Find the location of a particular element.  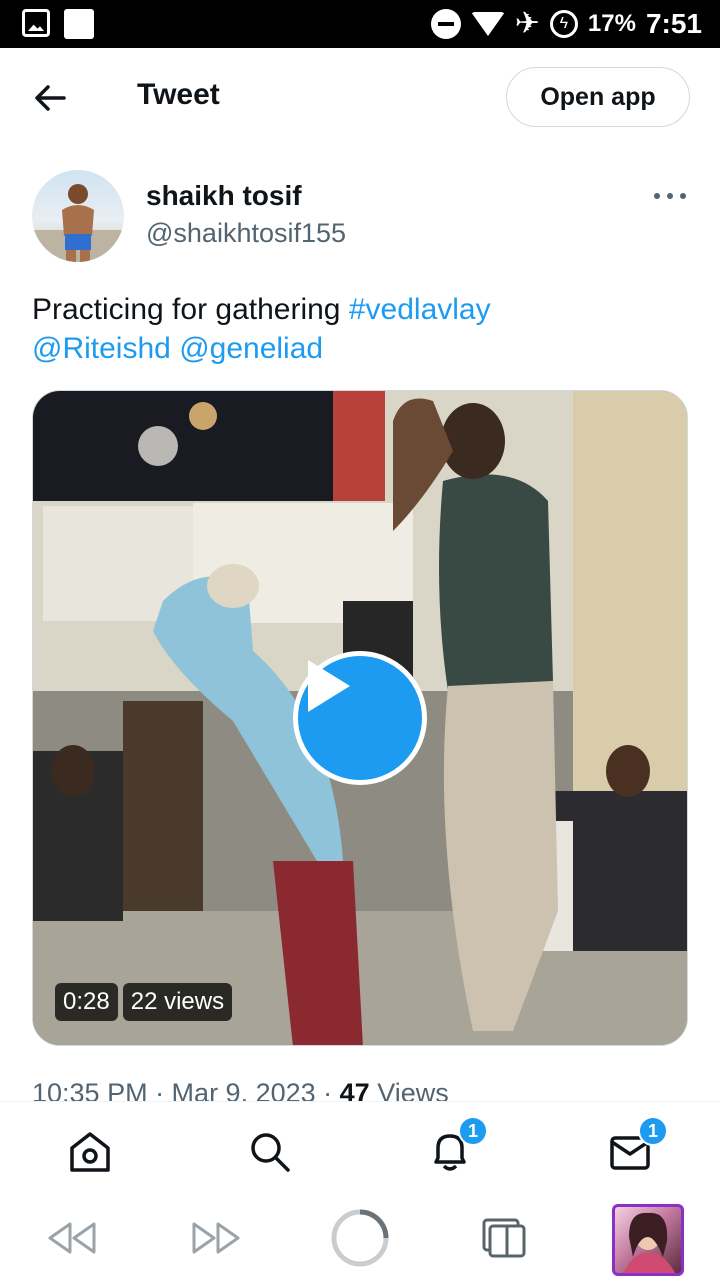

nav-messages: 1 is located at coordinates (638, 1145).